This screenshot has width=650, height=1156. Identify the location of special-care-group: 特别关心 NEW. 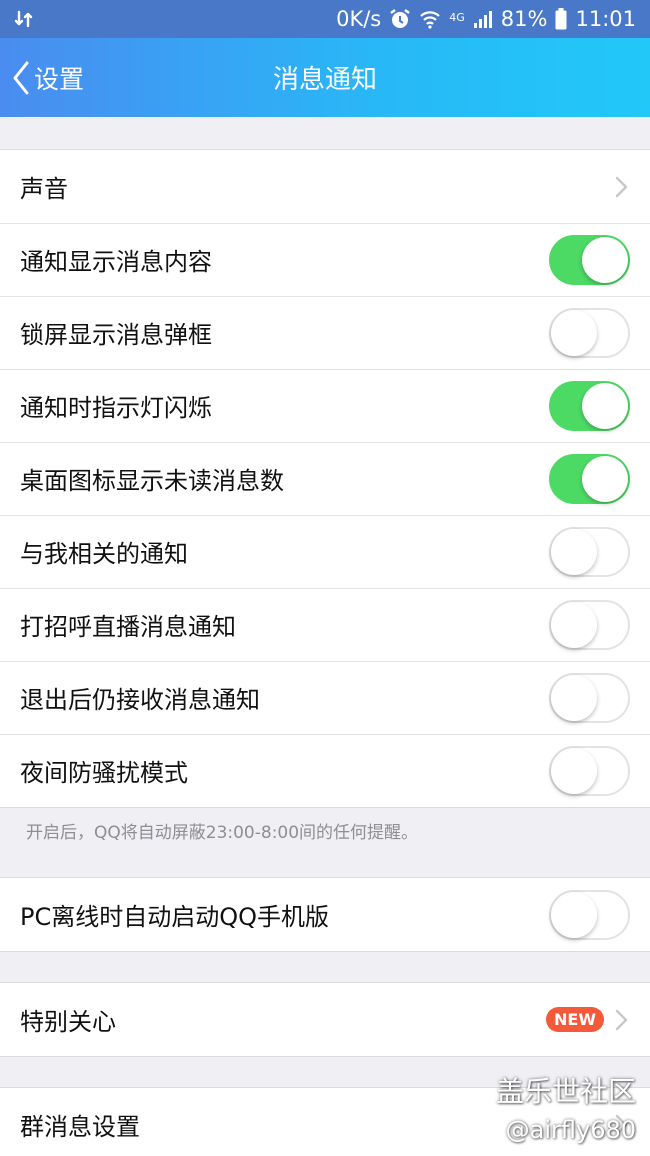
(325, 1019).